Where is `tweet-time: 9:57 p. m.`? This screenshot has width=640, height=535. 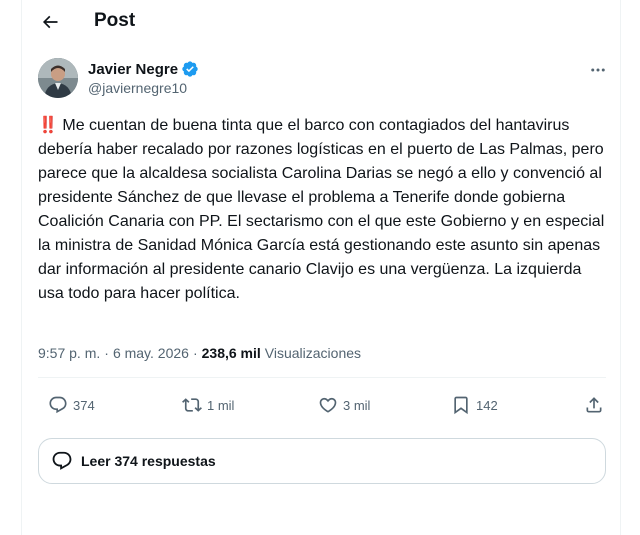
tweet-time: 9:57 p. m. is located at coordinates (69, 353).